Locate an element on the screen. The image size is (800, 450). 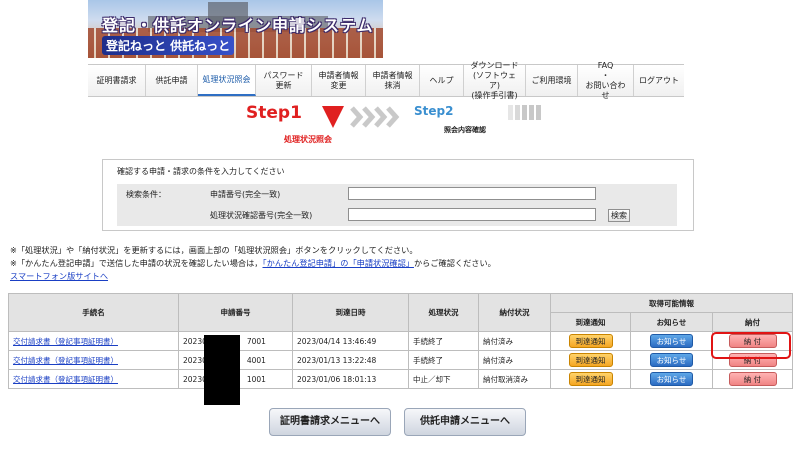
nav-item-deposit: 供託申請 is located at coordinates (172, 80).